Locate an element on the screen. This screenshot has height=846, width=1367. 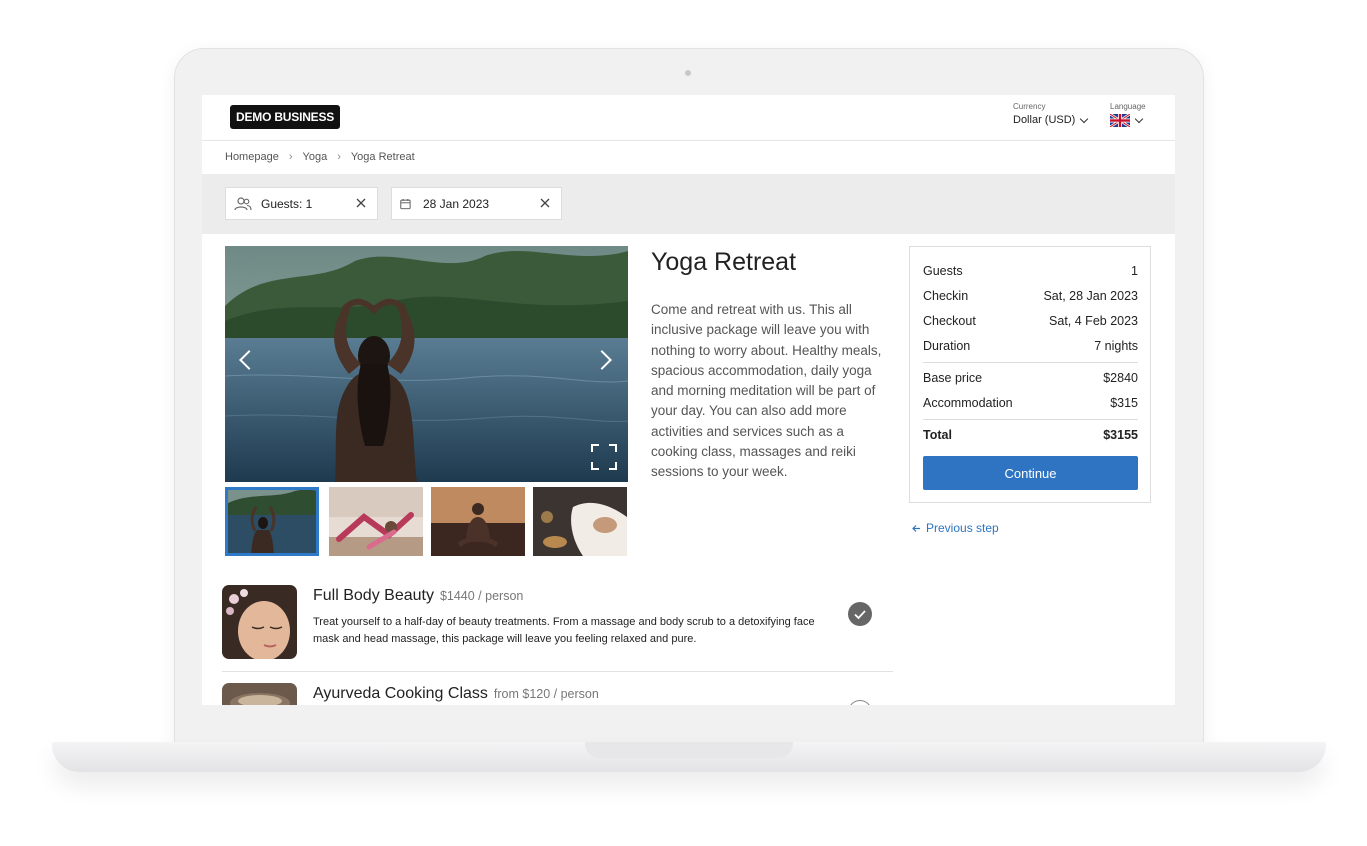
summary-label: Accommodation is located at coordinates (968, 403).